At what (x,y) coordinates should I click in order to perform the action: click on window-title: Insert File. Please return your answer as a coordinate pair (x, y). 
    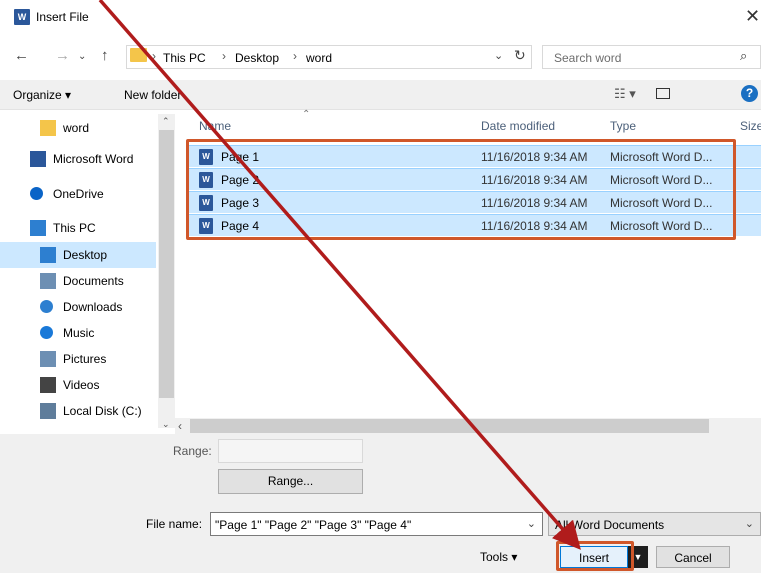
    Looking at the image, I should click on (62, 17).